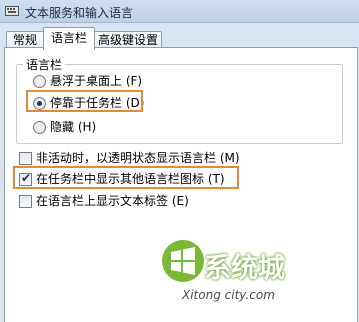  I want to click on watermark: 系统城 Xitong city.com, so click(245, 278).